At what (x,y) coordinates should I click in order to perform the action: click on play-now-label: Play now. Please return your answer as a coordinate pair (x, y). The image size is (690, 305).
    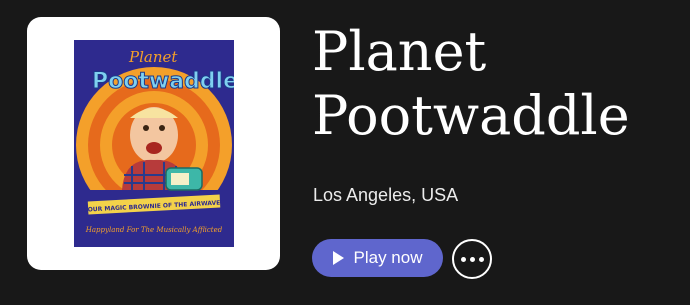
    Looking at the image, I should click on (388, 257).